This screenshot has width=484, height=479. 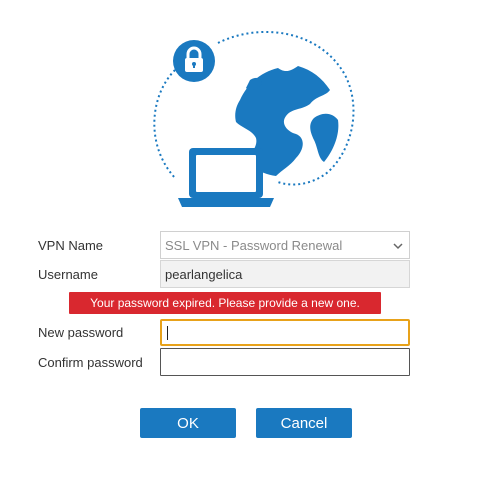 I want to click on vpn-name-label: VPN Name, so click(x=71, y=245).